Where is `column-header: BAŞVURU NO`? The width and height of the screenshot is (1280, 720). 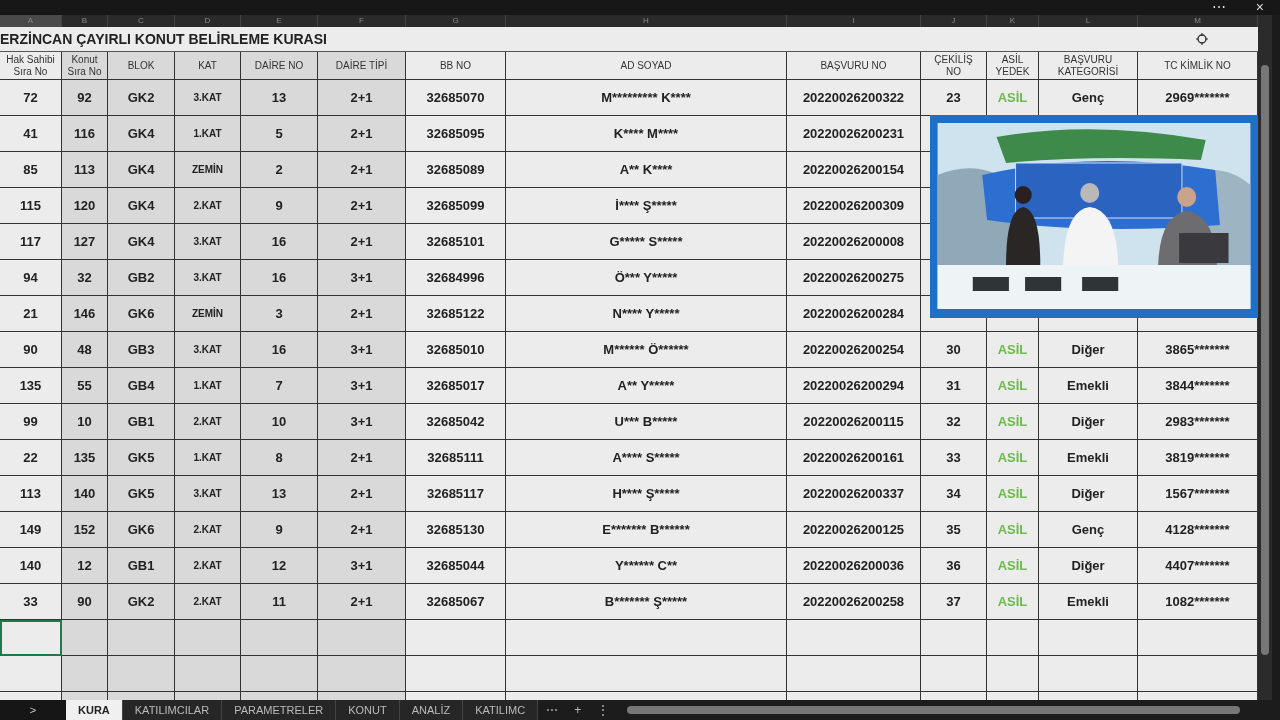
column-header: BAŞVURU NO is located at coordinates (854, 66).